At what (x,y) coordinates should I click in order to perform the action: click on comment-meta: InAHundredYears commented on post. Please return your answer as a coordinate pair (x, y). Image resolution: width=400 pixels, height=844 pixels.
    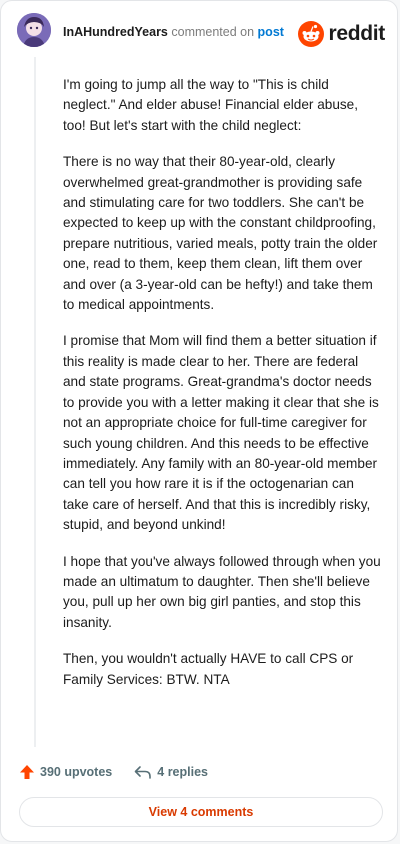
    Looking at the image, I should click on (173, 32).